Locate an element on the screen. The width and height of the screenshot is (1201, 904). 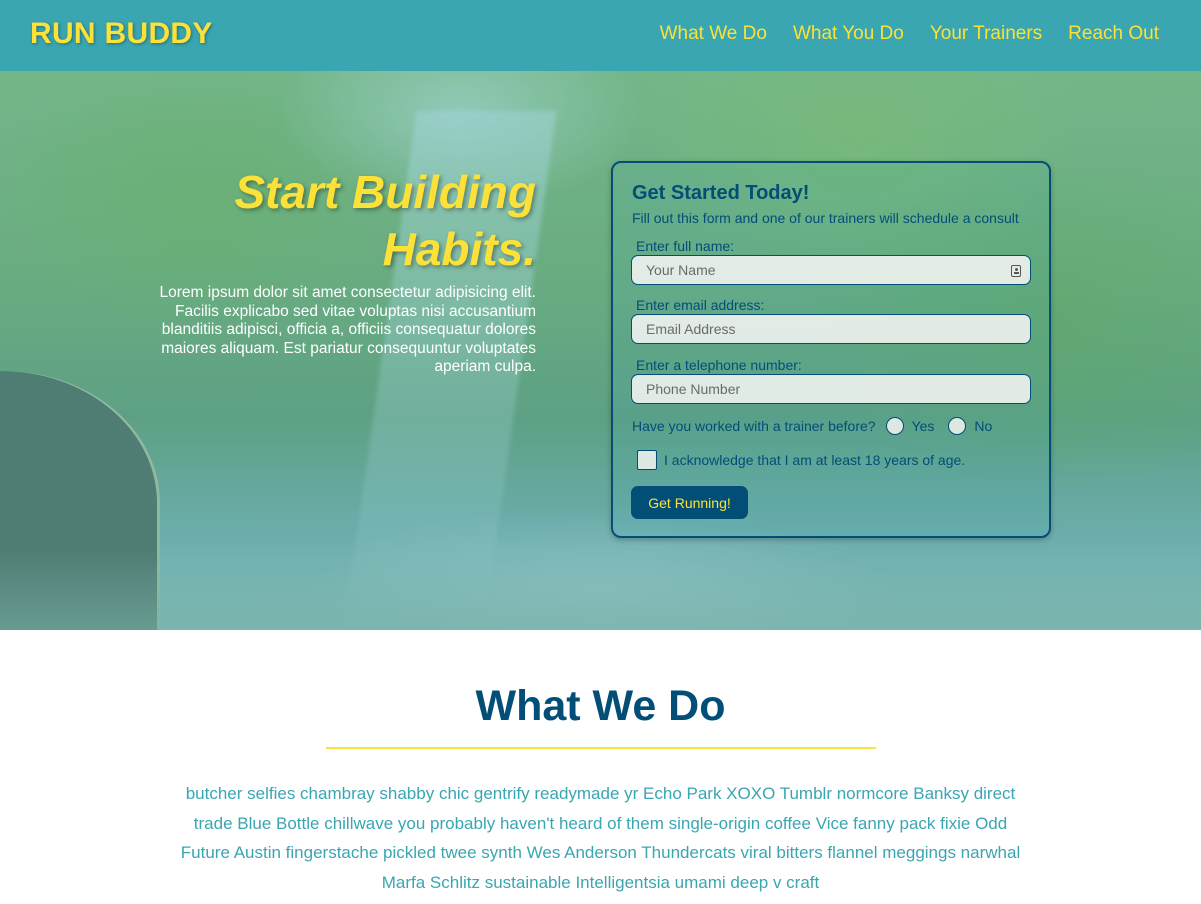
form-title: Get Started Today! is located at coordinates (721, 193).